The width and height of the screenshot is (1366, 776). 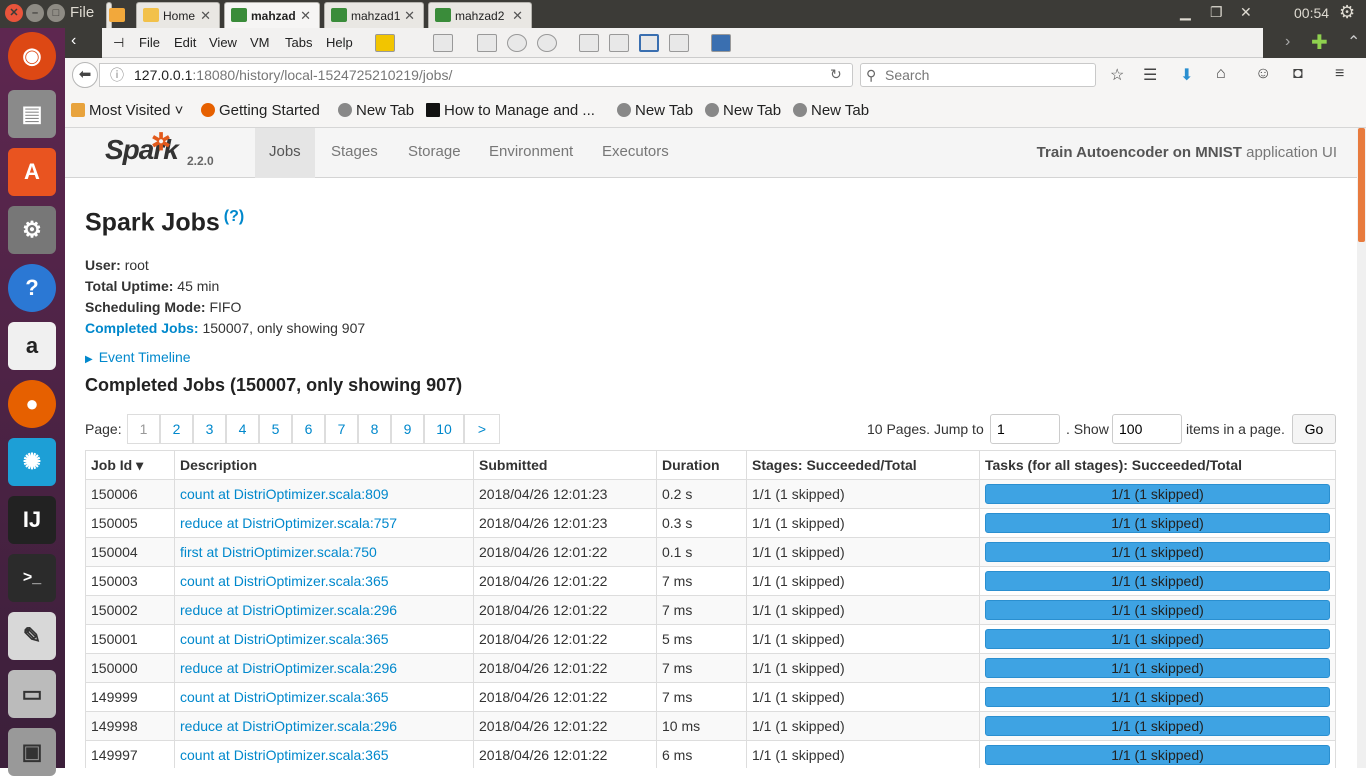 What do you see at coordinates (308, 429) in the screenshot?
I see `page-link: 6` at bounding box center [308, 429].